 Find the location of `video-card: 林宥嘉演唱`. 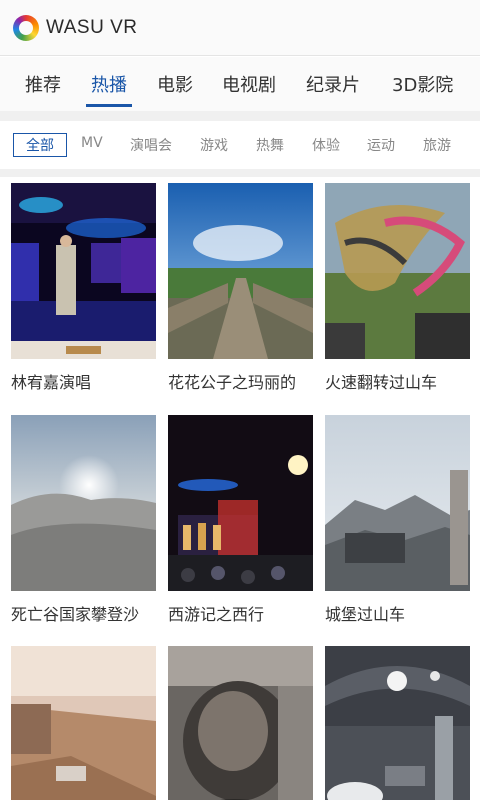

video-card: 林宥嘉演唱 is located at coordinates (83, 288).